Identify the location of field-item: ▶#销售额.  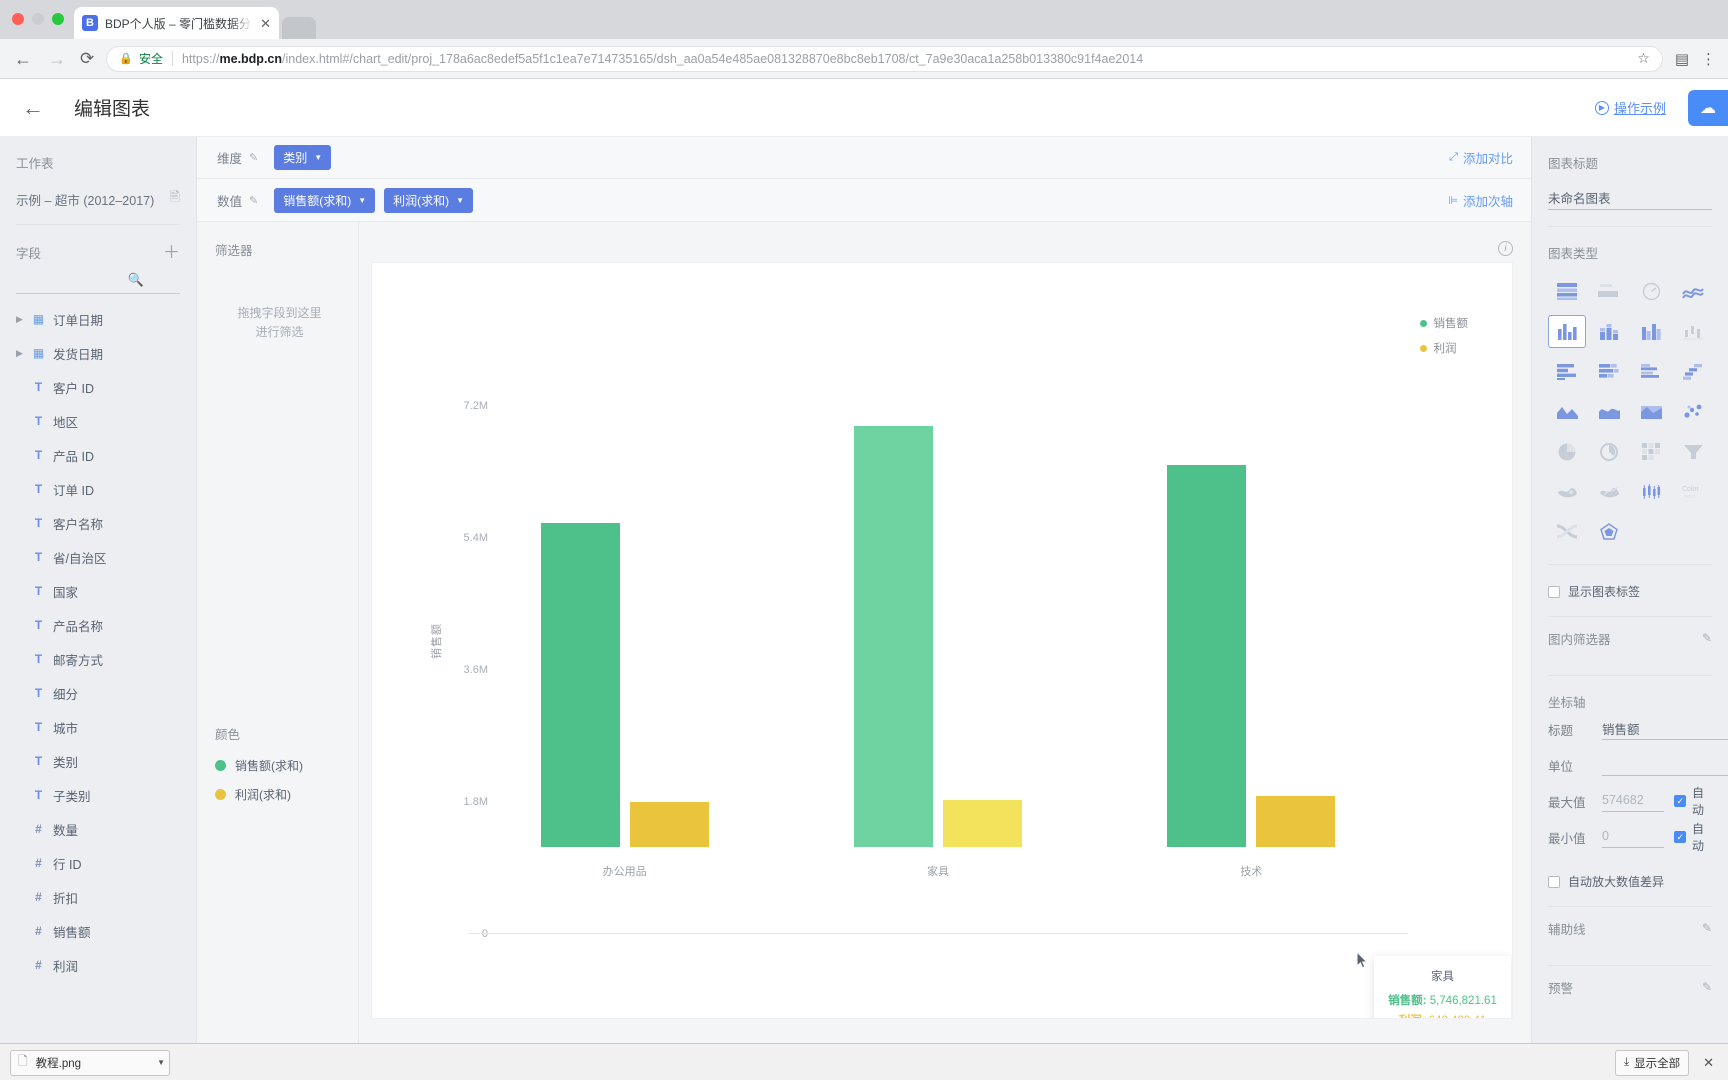
(98, 931).